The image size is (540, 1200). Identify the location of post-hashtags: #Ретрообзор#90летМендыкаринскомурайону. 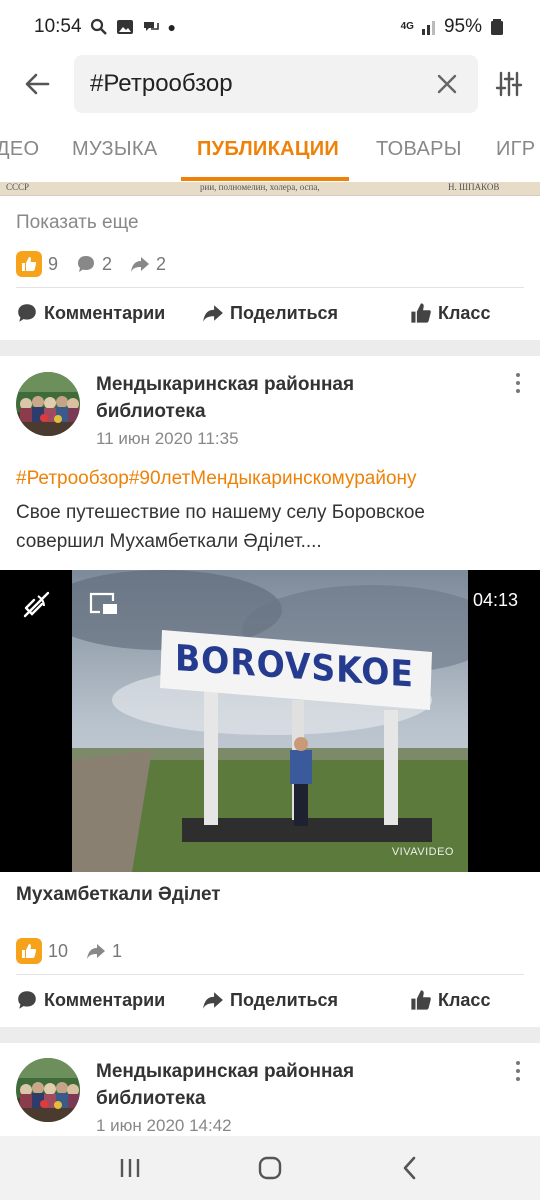
(216, 479).